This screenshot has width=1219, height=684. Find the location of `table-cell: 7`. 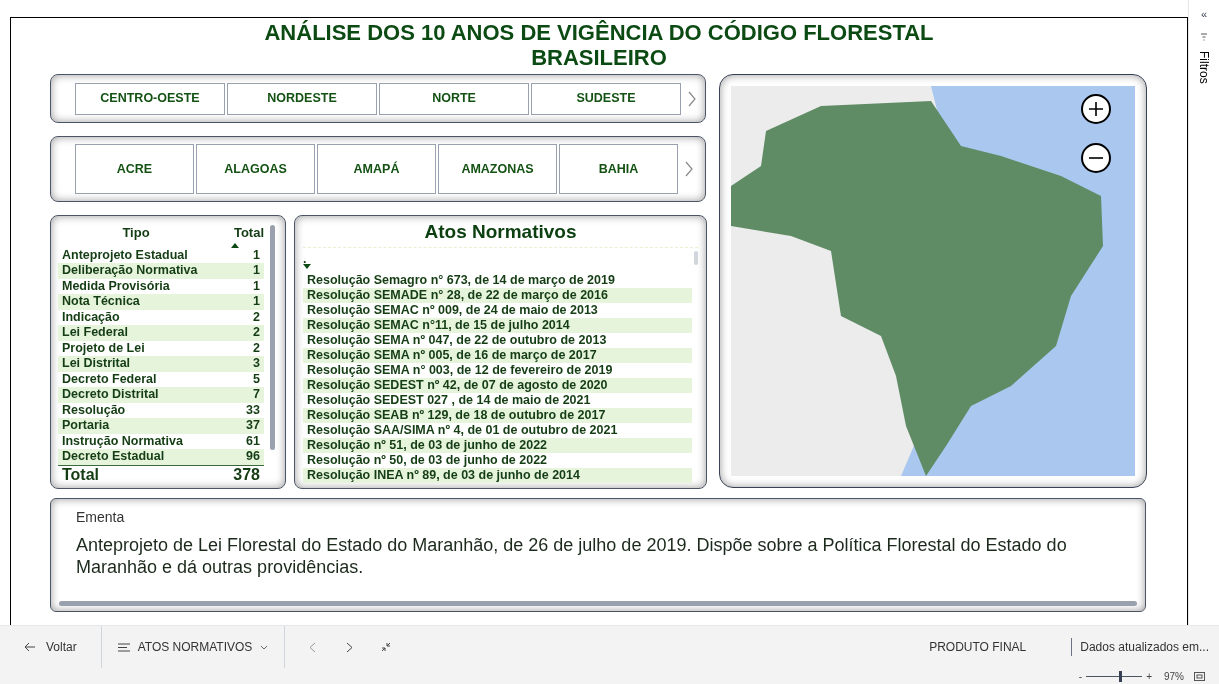

table-cell: 7 is located at coordinates (256, 395).